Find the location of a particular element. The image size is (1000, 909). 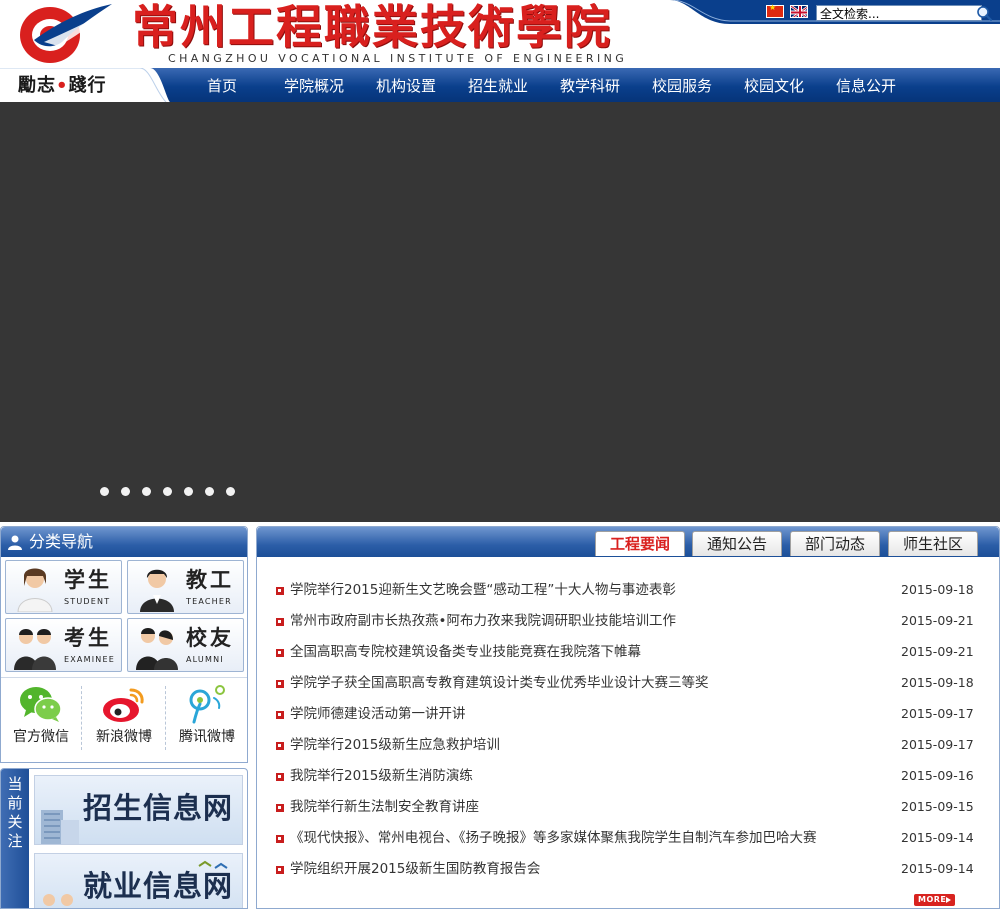

admissions-info-banner: 招生信息网 is located at coordinates (138, 810).